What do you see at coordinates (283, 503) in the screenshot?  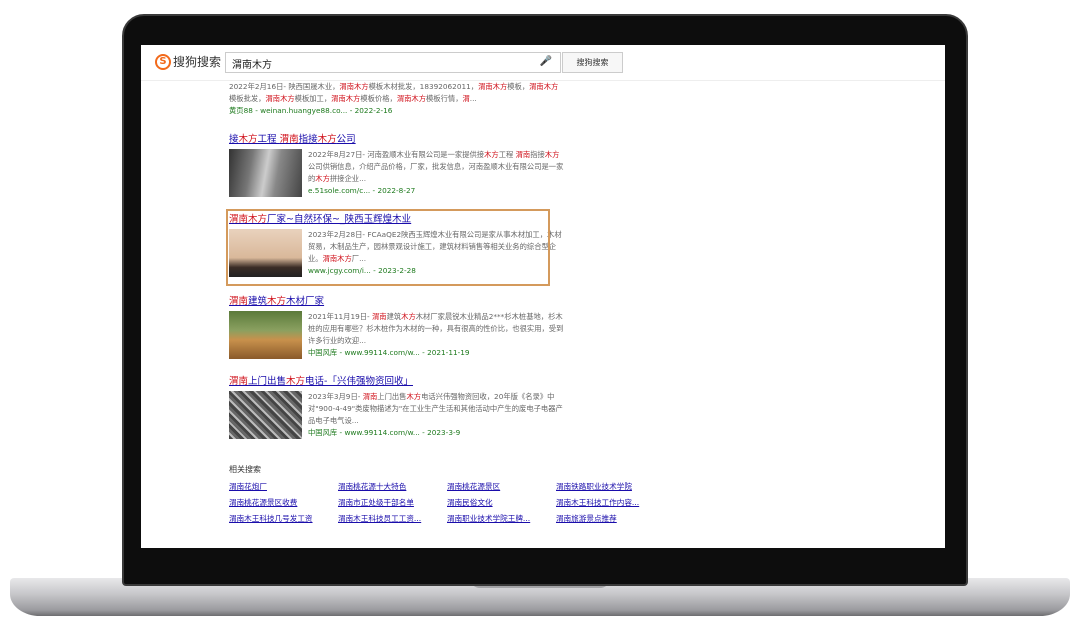 I see `related-search-link: 渭南桃花源景区收费` at bounding box center [283, 503].